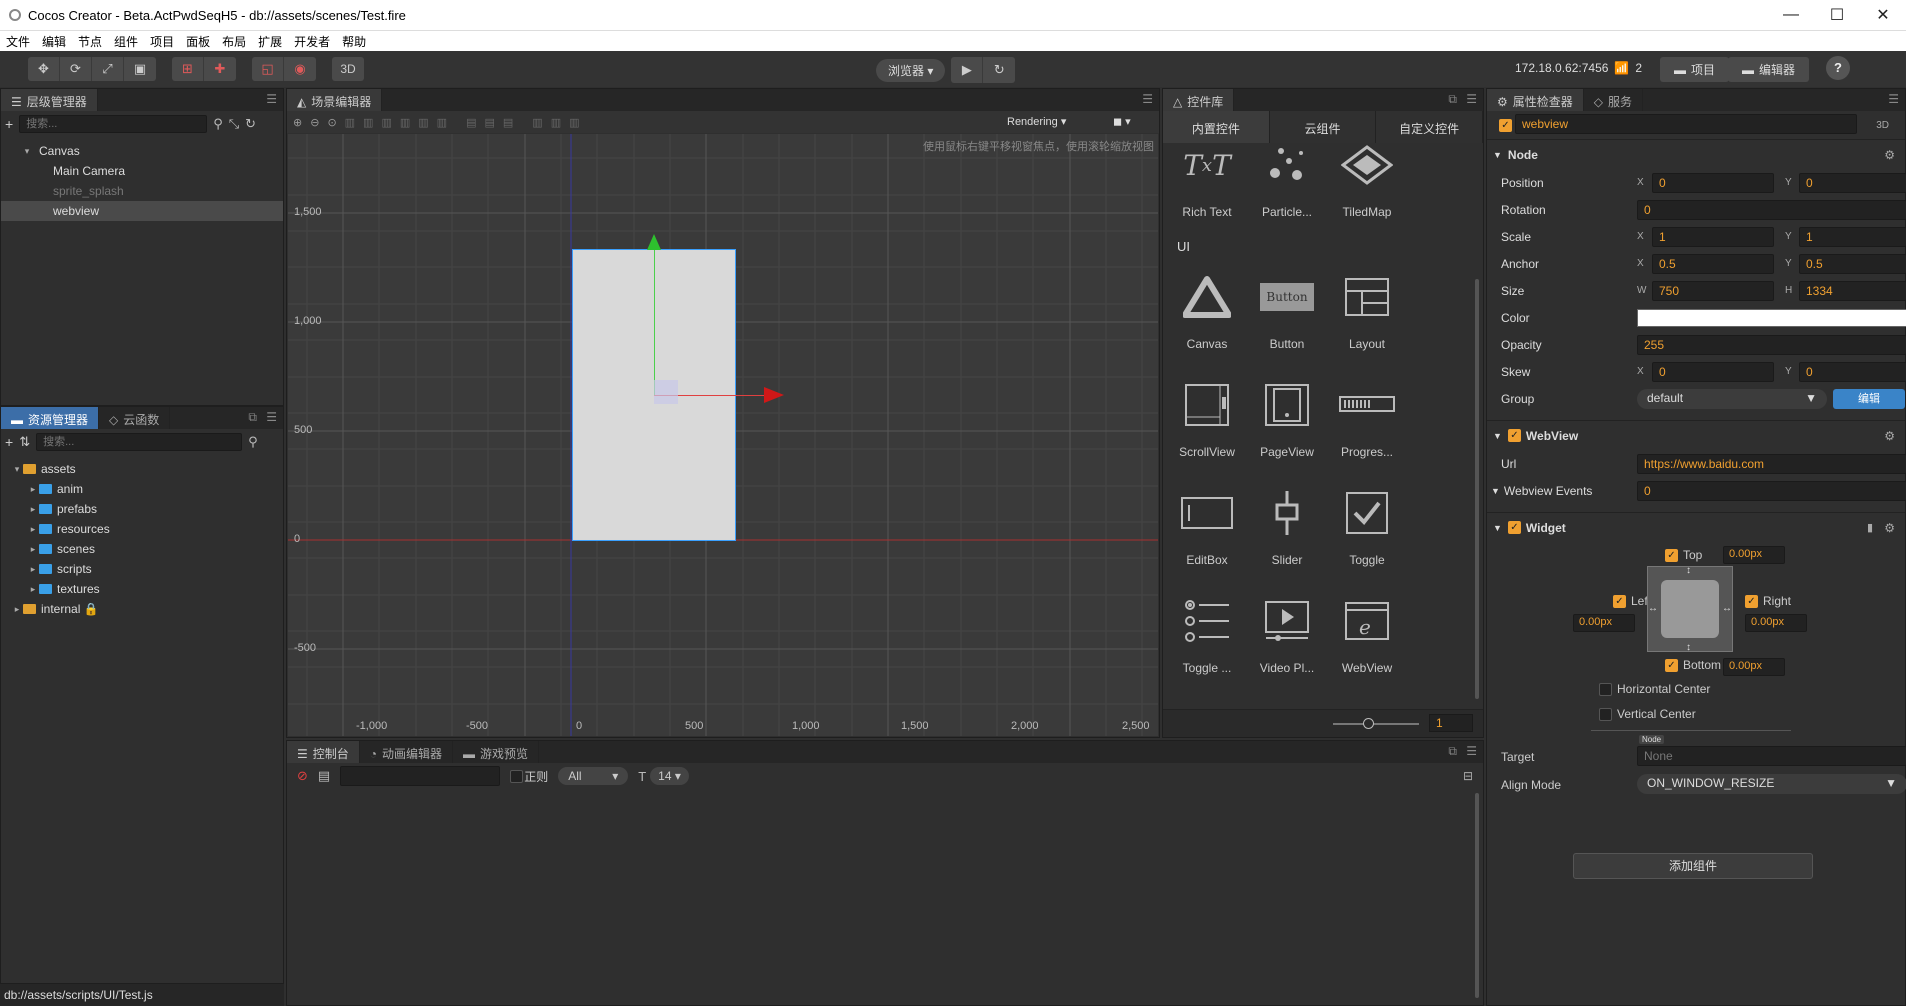 This screenshot has width=1906, height=1006. I want to click on xy-gizmo-handle, so click(666, 392).